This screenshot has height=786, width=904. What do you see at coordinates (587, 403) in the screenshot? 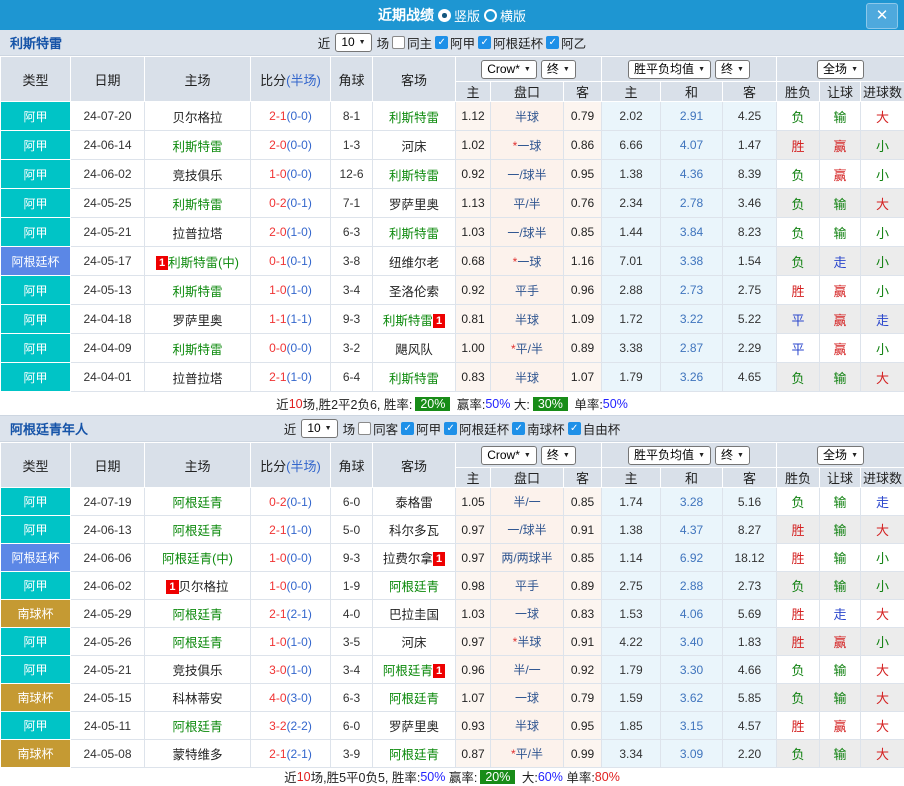
I see `summary-segment: 单率:` at bounding box center [587, 403].